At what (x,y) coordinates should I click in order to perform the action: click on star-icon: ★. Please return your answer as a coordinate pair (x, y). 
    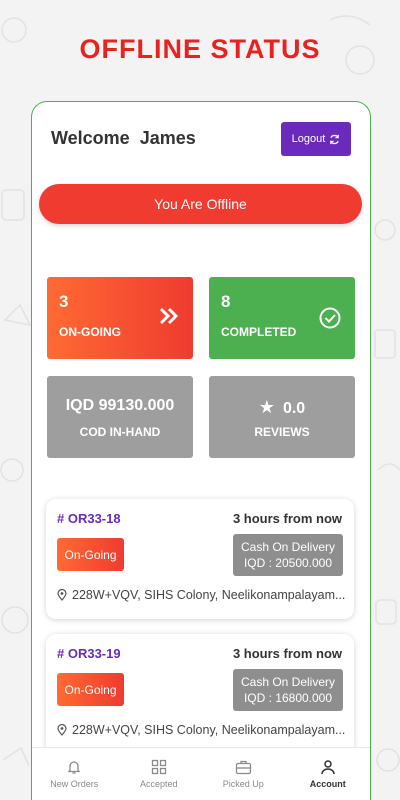
    Looking at the image, I should click on (266, 407).